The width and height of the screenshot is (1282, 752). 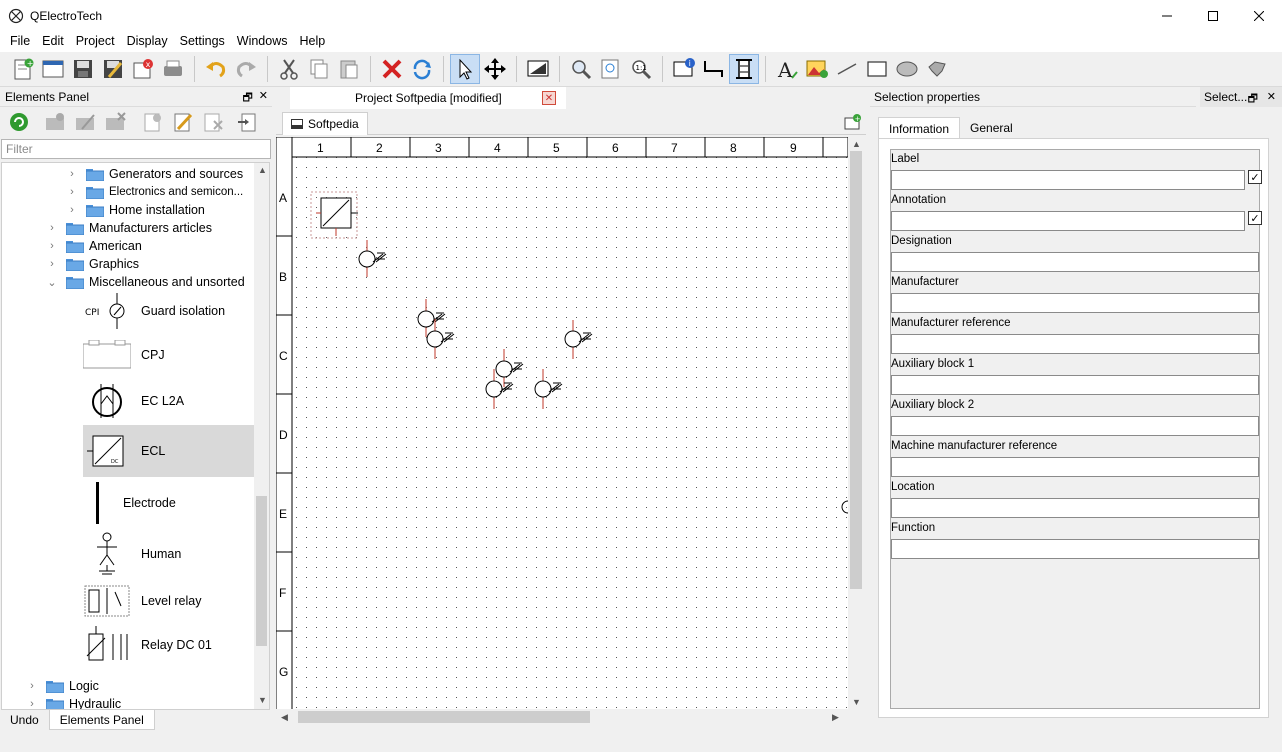 I want to click on diagram-vertical-scrollbar: ▲ ▼, so click(x=856, y=426).